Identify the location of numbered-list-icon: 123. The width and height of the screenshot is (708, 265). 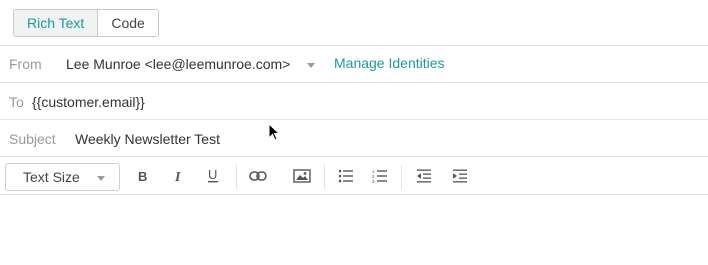
(379, 176).